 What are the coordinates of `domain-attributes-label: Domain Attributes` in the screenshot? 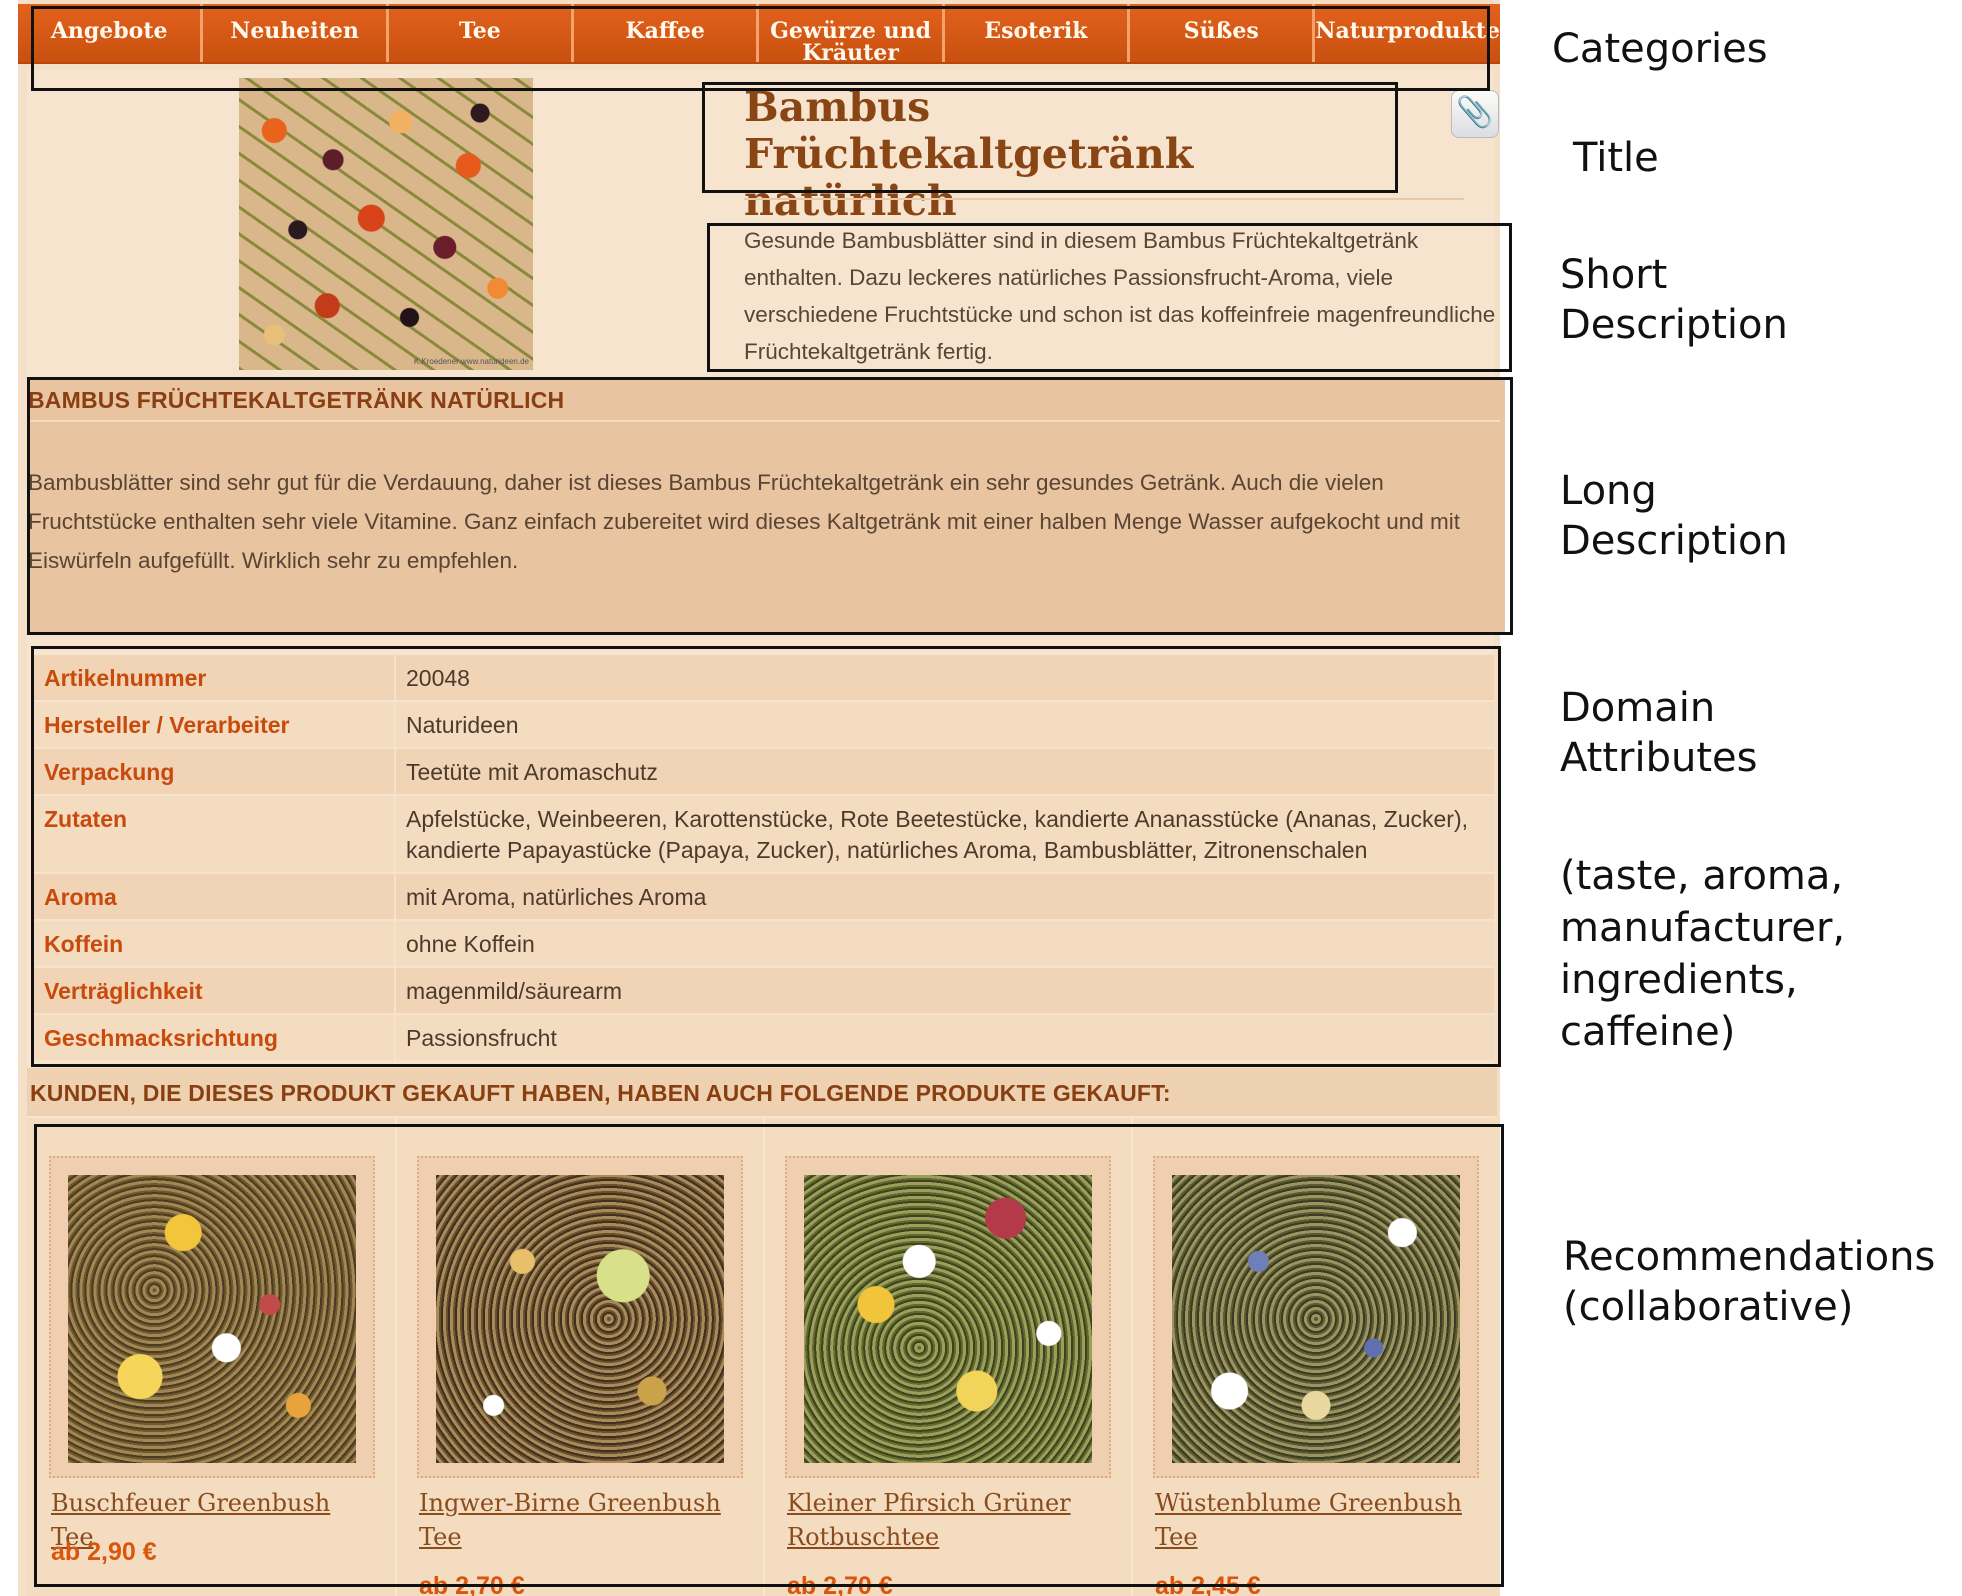 It's located at (1659, 733).